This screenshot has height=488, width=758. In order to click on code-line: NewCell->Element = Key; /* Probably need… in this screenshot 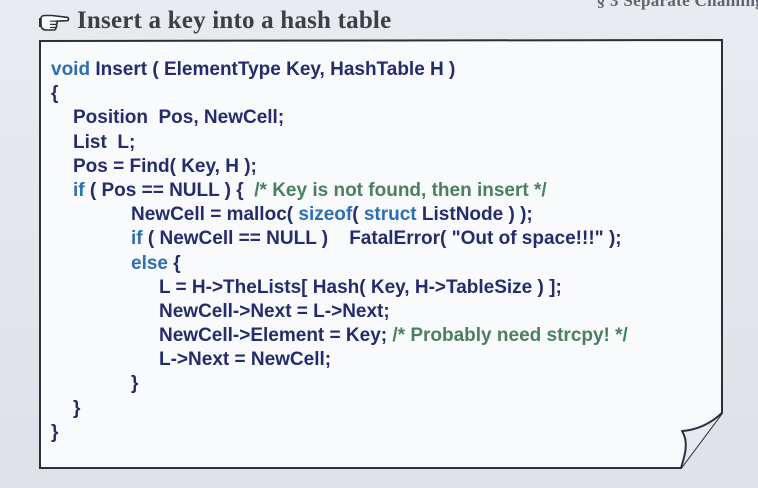, I will do `click(339, 336)`.